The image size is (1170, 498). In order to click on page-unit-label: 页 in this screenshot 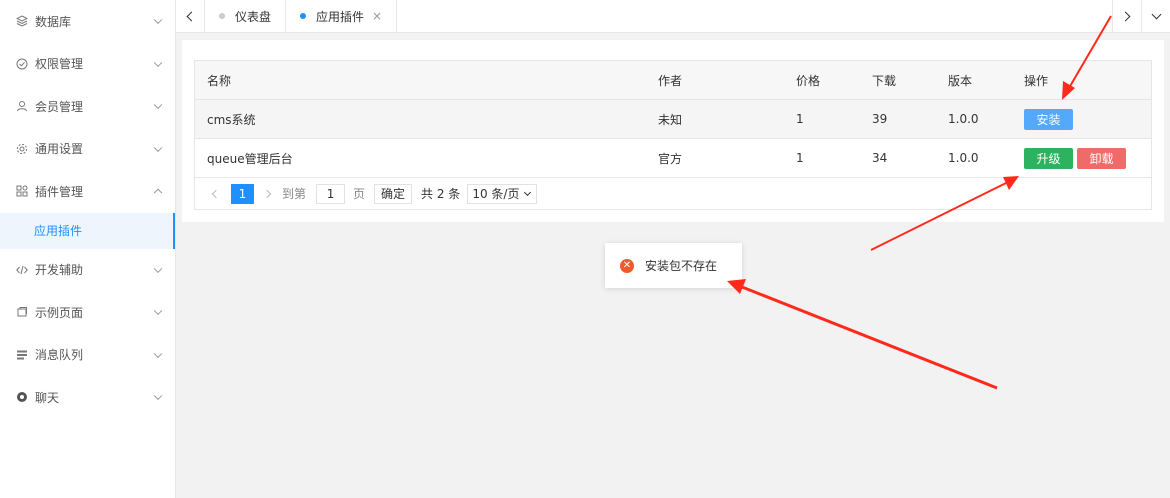, I will do `click(359, 194)`.